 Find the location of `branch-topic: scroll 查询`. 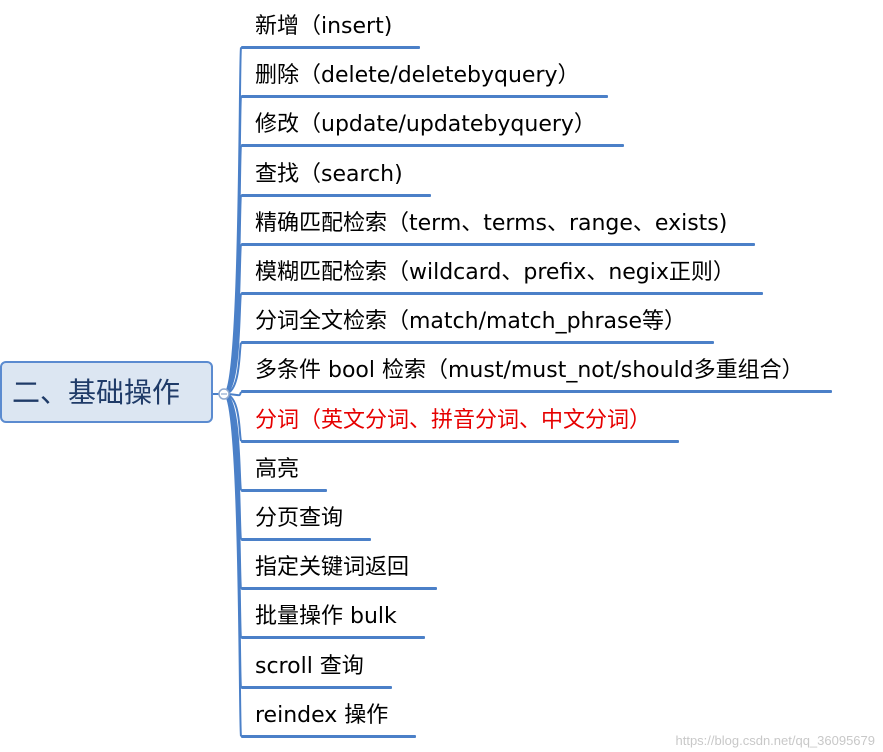

branch-topic: scroll 查询 is located at coordinates (316, 664).